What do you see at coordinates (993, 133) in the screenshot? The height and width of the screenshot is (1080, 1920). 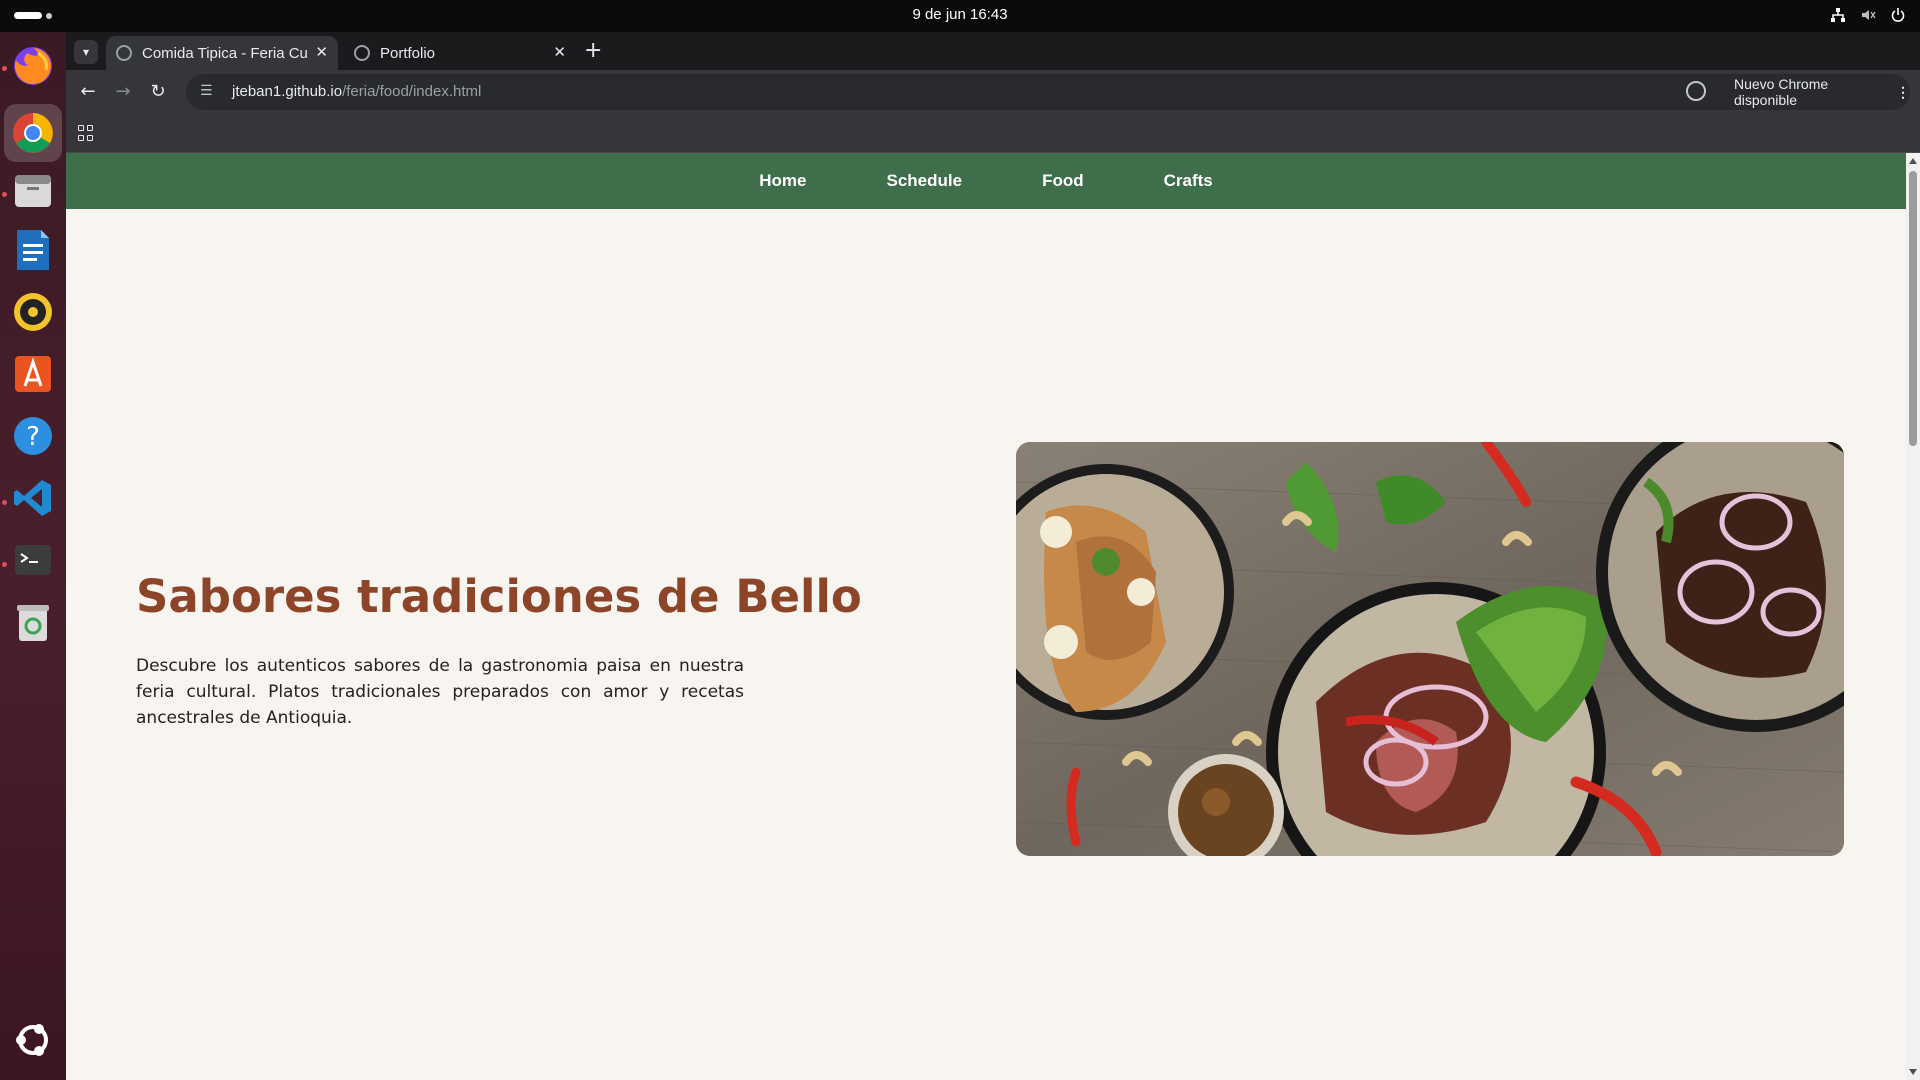 I see `bookmarks-bar` at bounding box center [993, 133].